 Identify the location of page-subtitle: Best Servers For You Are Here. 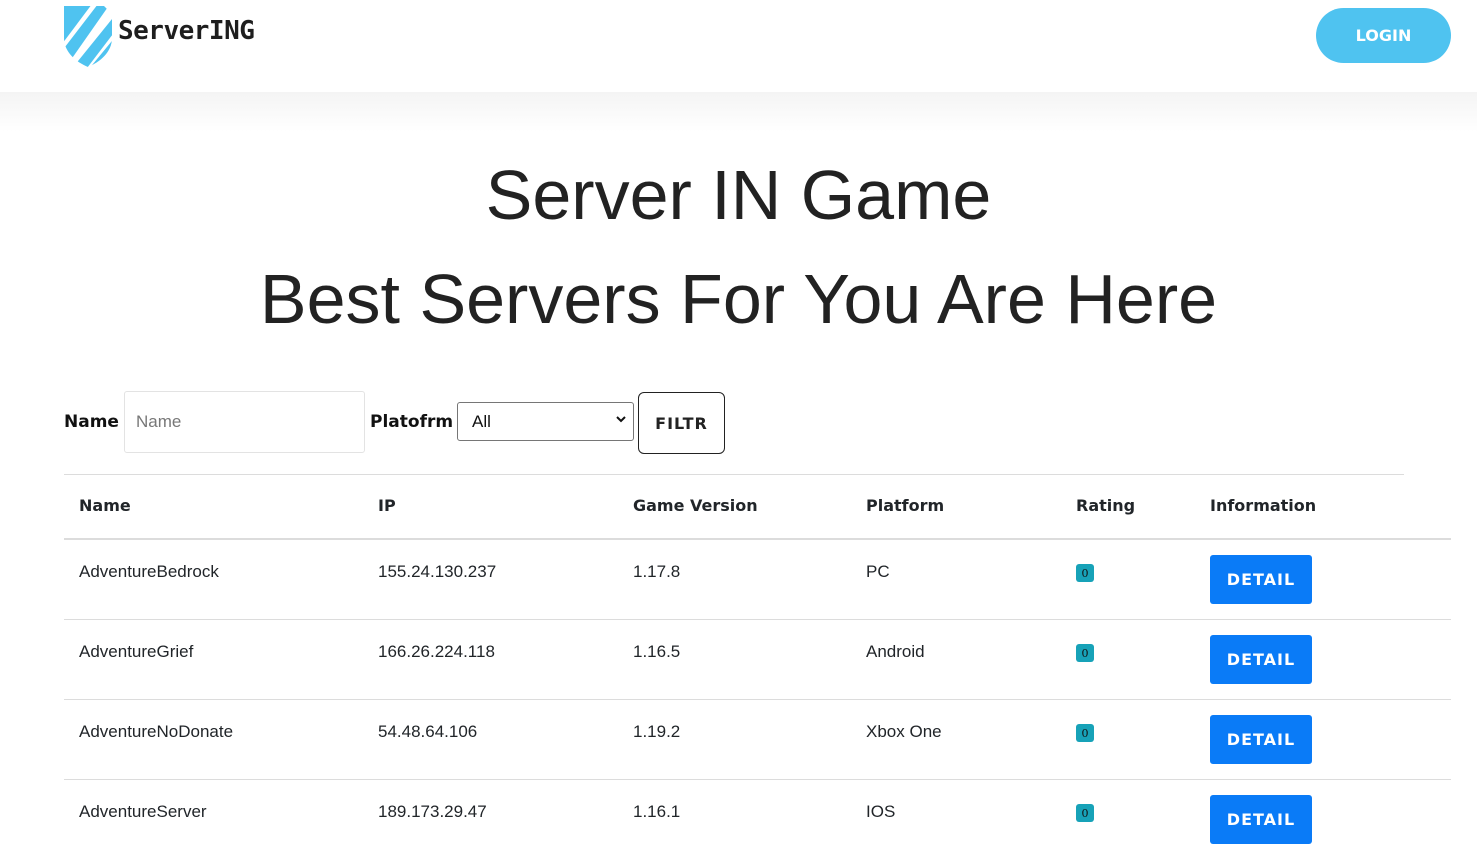
(738, 299).